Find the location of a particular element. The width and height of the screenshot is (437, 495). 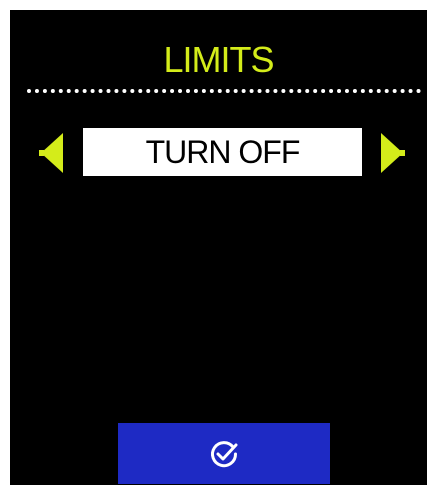

check-circle-icon is located at coordinates (224, 453).